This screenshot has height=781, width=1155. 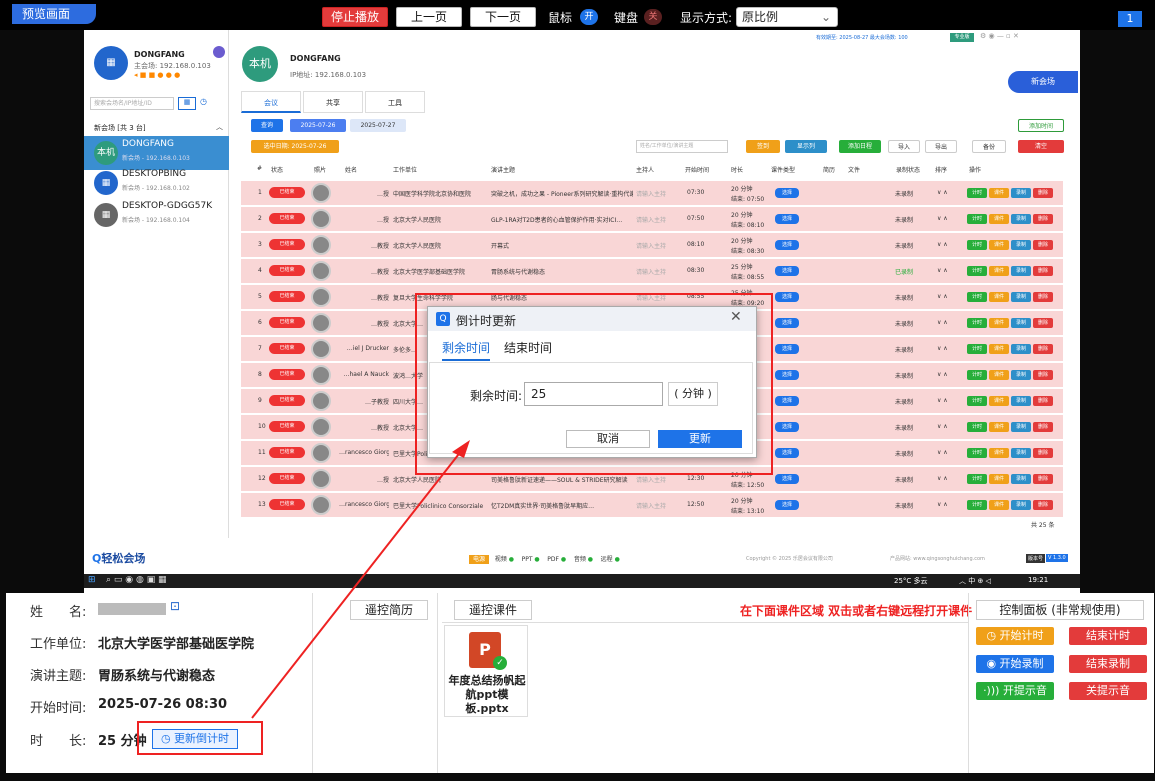 I want to click on annotation-arrow, so click(x=360, y=579).